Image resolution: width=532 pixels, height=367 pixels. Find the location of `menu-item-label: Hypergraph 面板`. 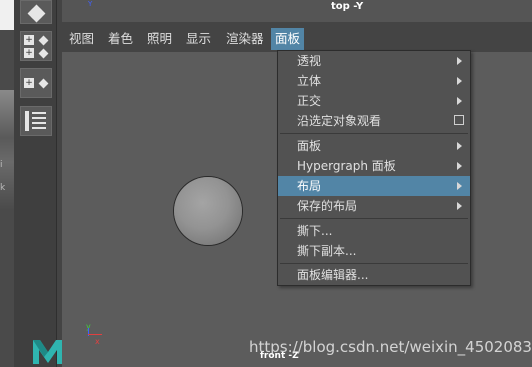

menu-item-label: Hypergraph 面板 is located at coordinates (346, 166).